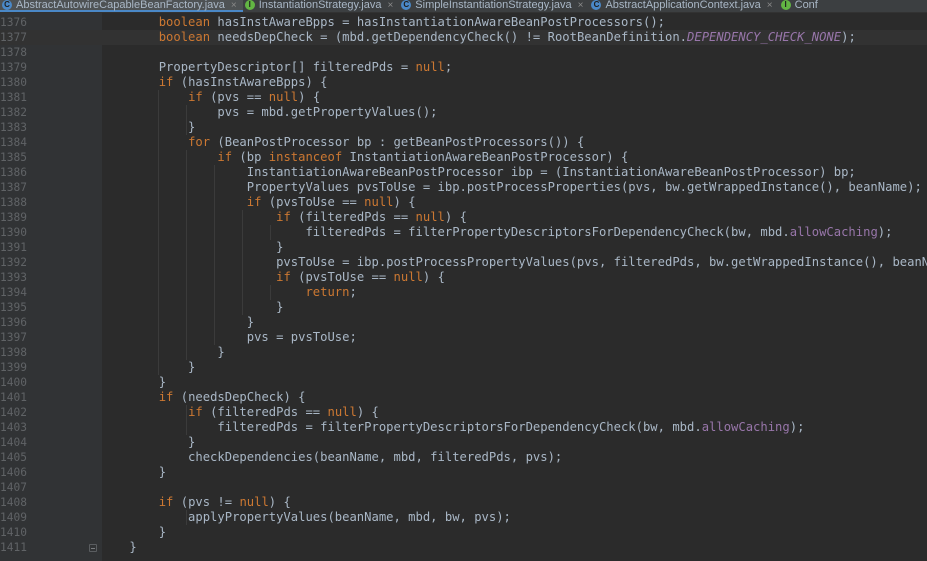 This screenshot has width=927, height=561. Describe the element at coordinates (13, 547) in the screenshot. I see `line-number: 1411` at that location.